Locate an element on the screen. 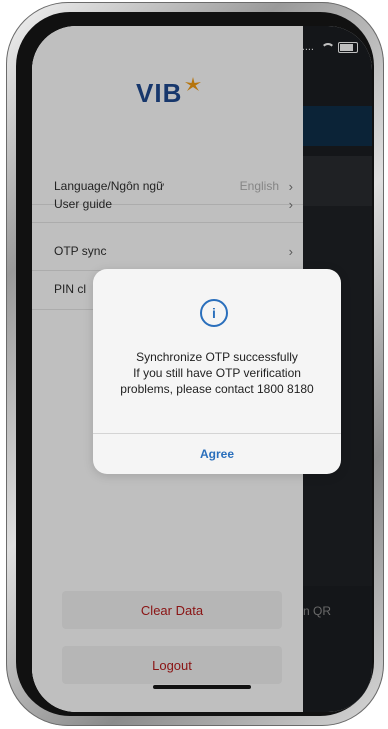 Image resolution: width=388 pixels, height=729 pixels. dialog-line-3: problems, please contact 1800 8180 is located at coordinates (217, 389).